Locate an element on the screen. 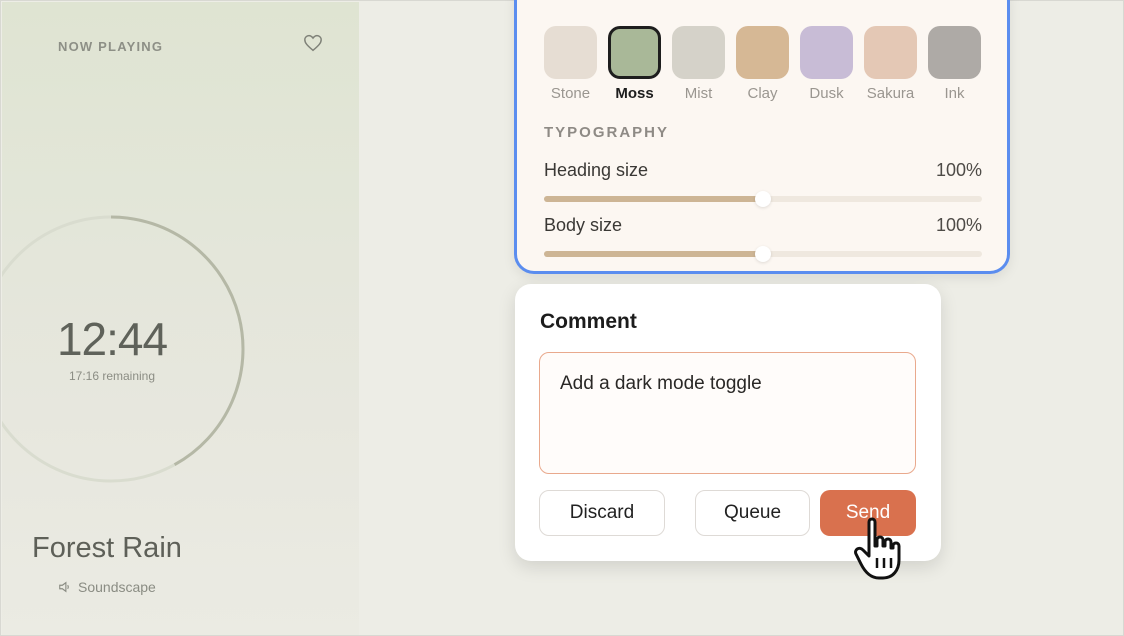 Image resolution: width=1124 pixels, height=636 pixels. typography-heading: TYPOGRAPHY is located at coordinates (607, 132).